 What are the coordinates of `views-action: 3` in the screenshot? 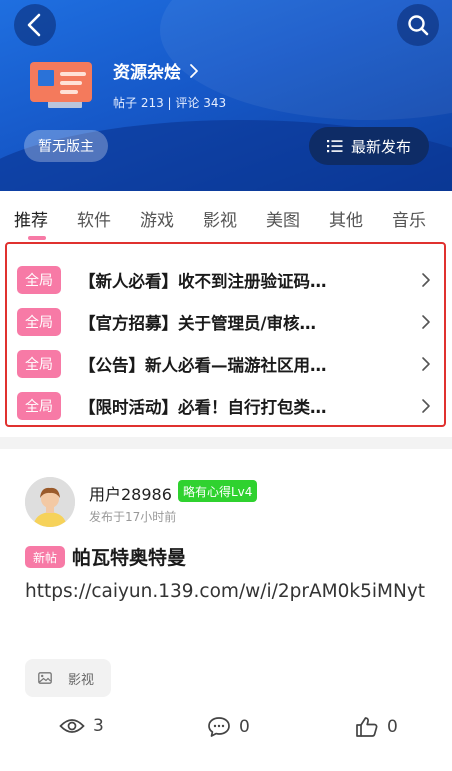 It's located at (81, 726).